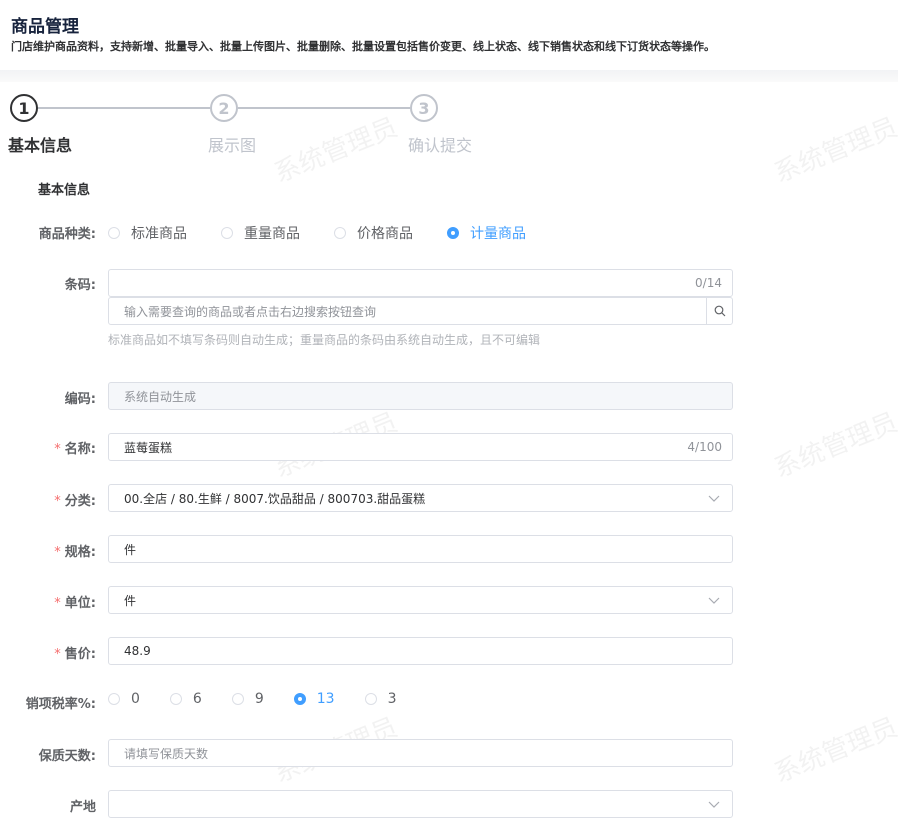 The width and height of the screenshot is (898, 831). Describe the element at coordinates (449, 76) in the screenshot. I see `header-divider` at that location.